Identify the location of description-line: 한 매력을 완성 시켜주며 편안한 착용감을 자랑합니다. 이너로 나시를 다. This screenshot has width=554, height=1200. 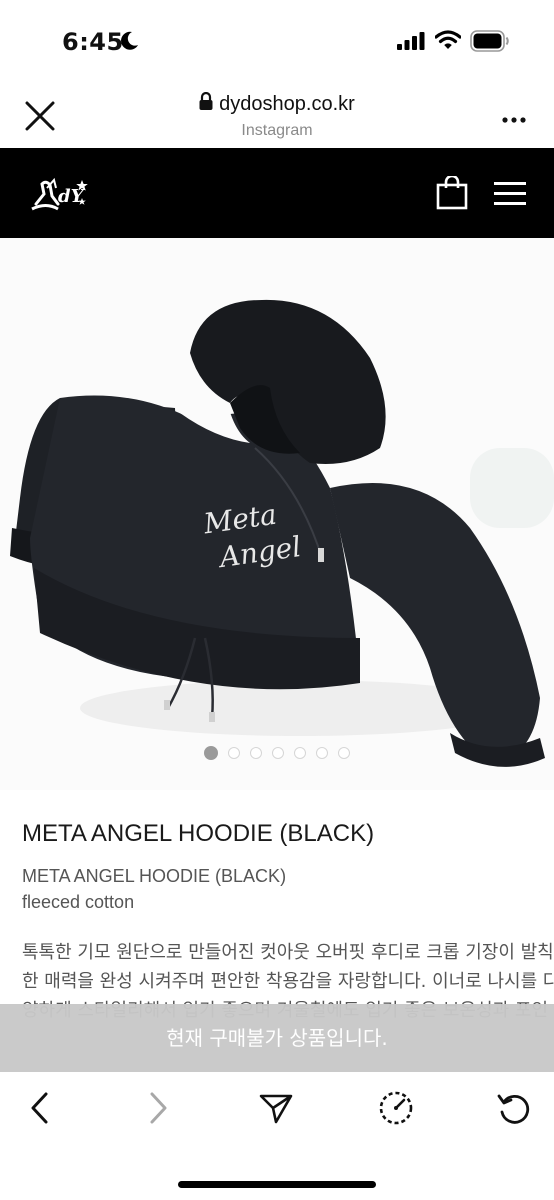
(288, 981).